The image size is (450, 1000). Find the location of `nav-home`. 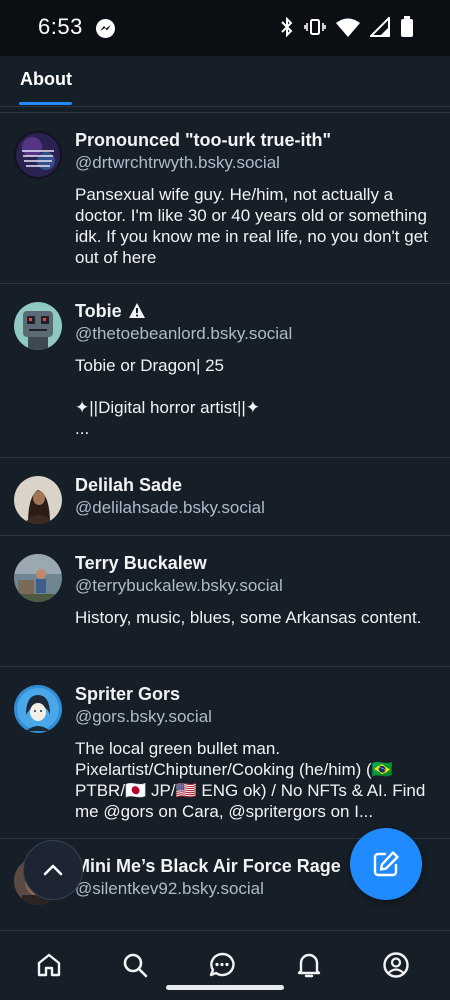

nav-home is located at coordinates (49, 965).